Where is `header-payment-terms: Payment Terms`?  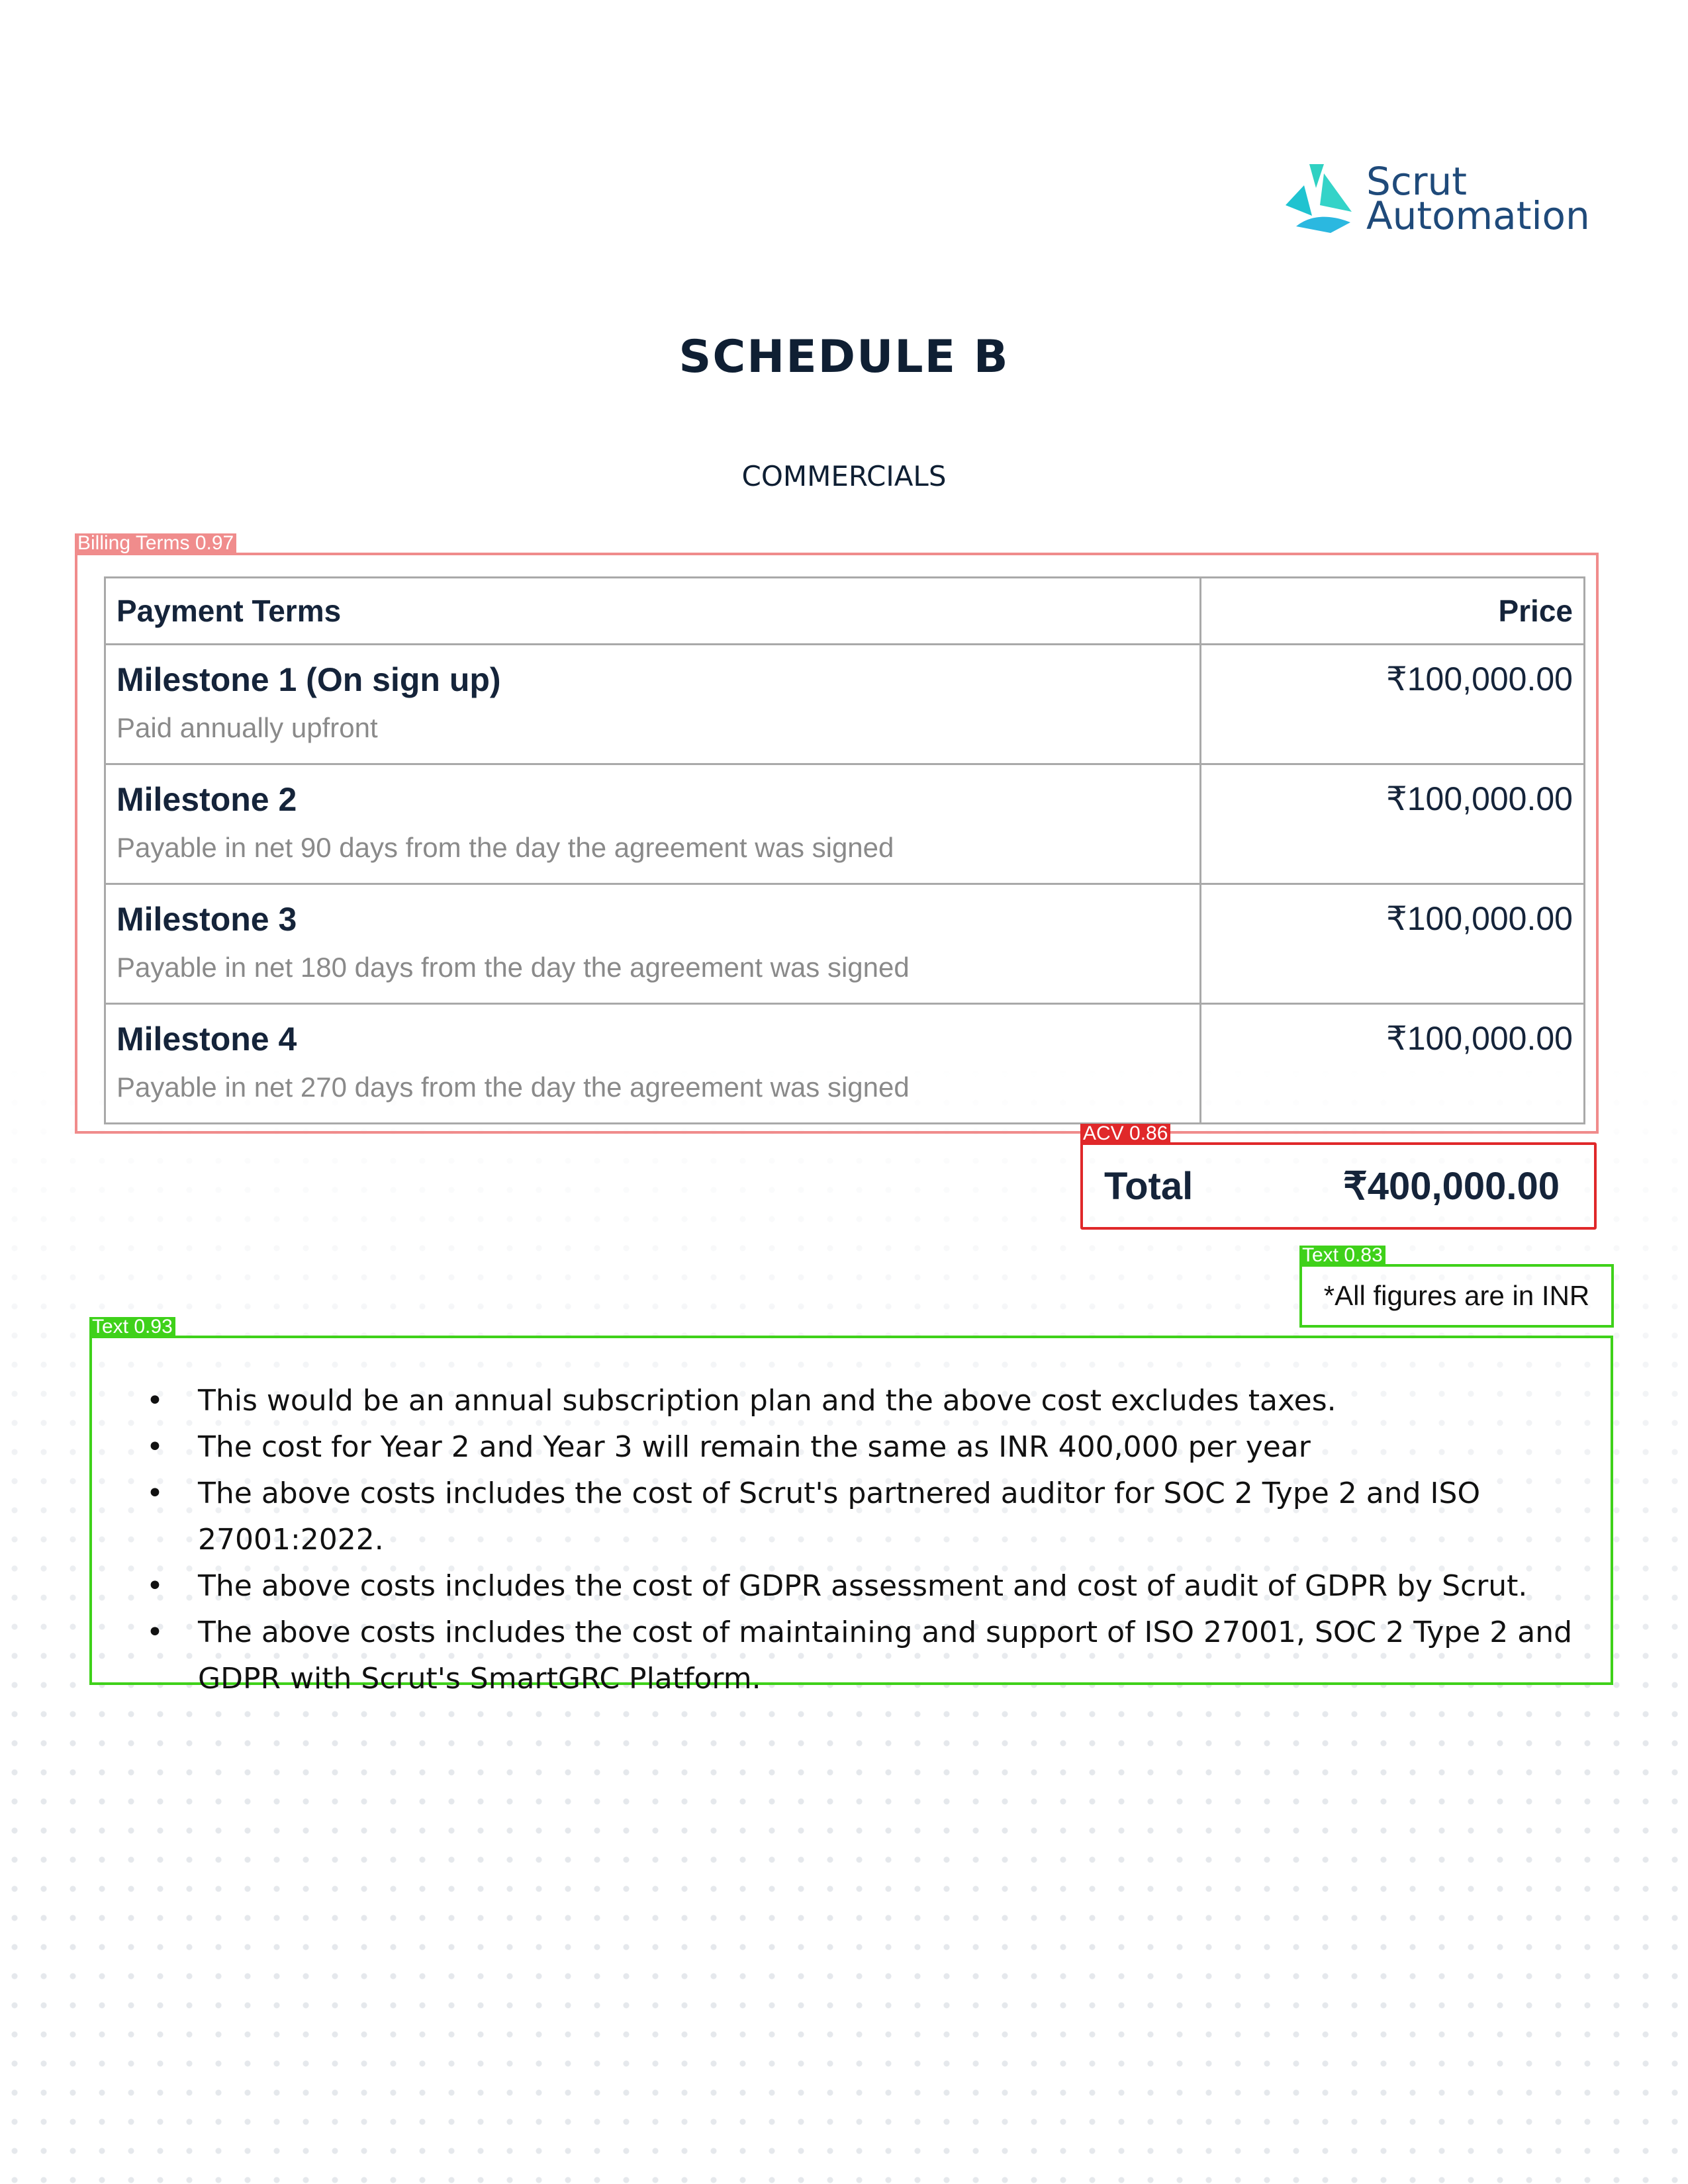
header-payment-terms: Payment Terms is located at coordinates (652, 611).